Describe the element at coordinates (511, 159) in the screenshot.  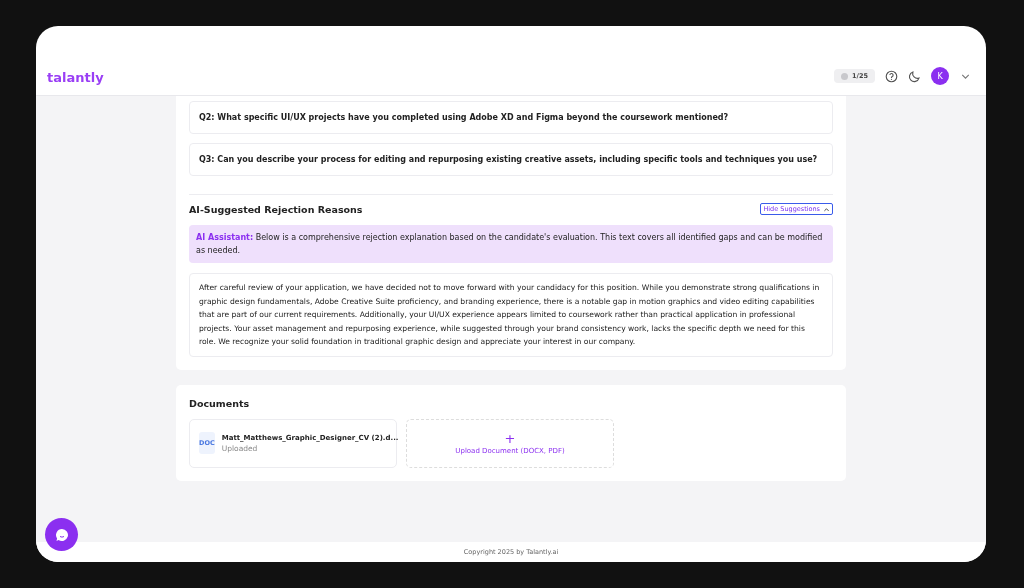
I see `question-text: Q3: Can you describe your process for editing and repurposing existing creative assets, including specific tools and techniques you use?` at that location.